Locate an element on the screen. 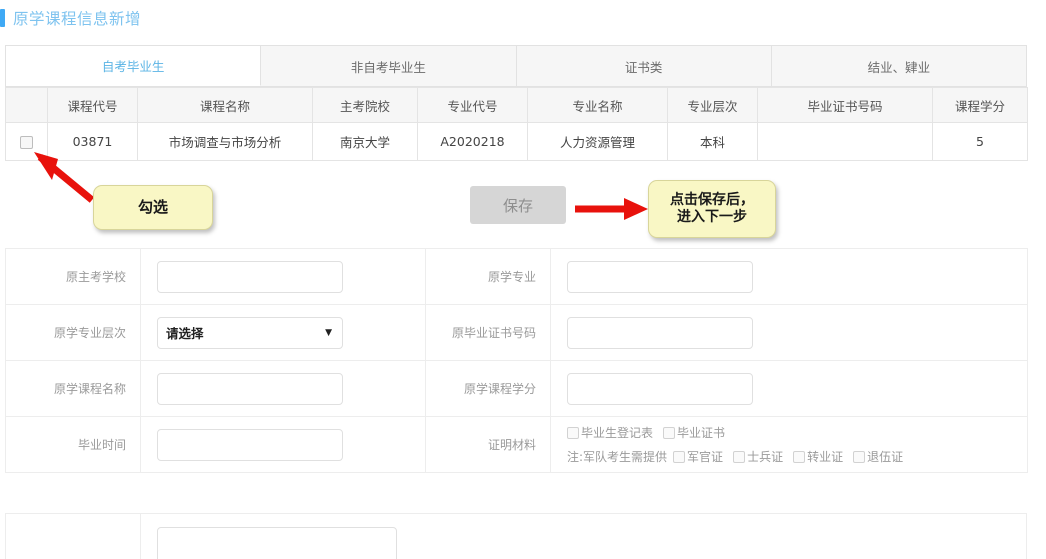 The height and width of the screenshot is (559, 1046). cell-major-code: A2020218 is located at coordinates (472, 141).